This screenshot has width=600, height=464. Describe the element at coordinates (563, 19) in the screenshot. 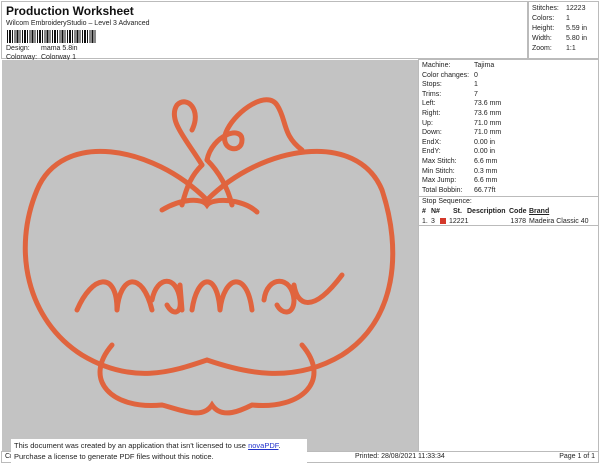

I see `stat-row: Colors: 1` at that location.